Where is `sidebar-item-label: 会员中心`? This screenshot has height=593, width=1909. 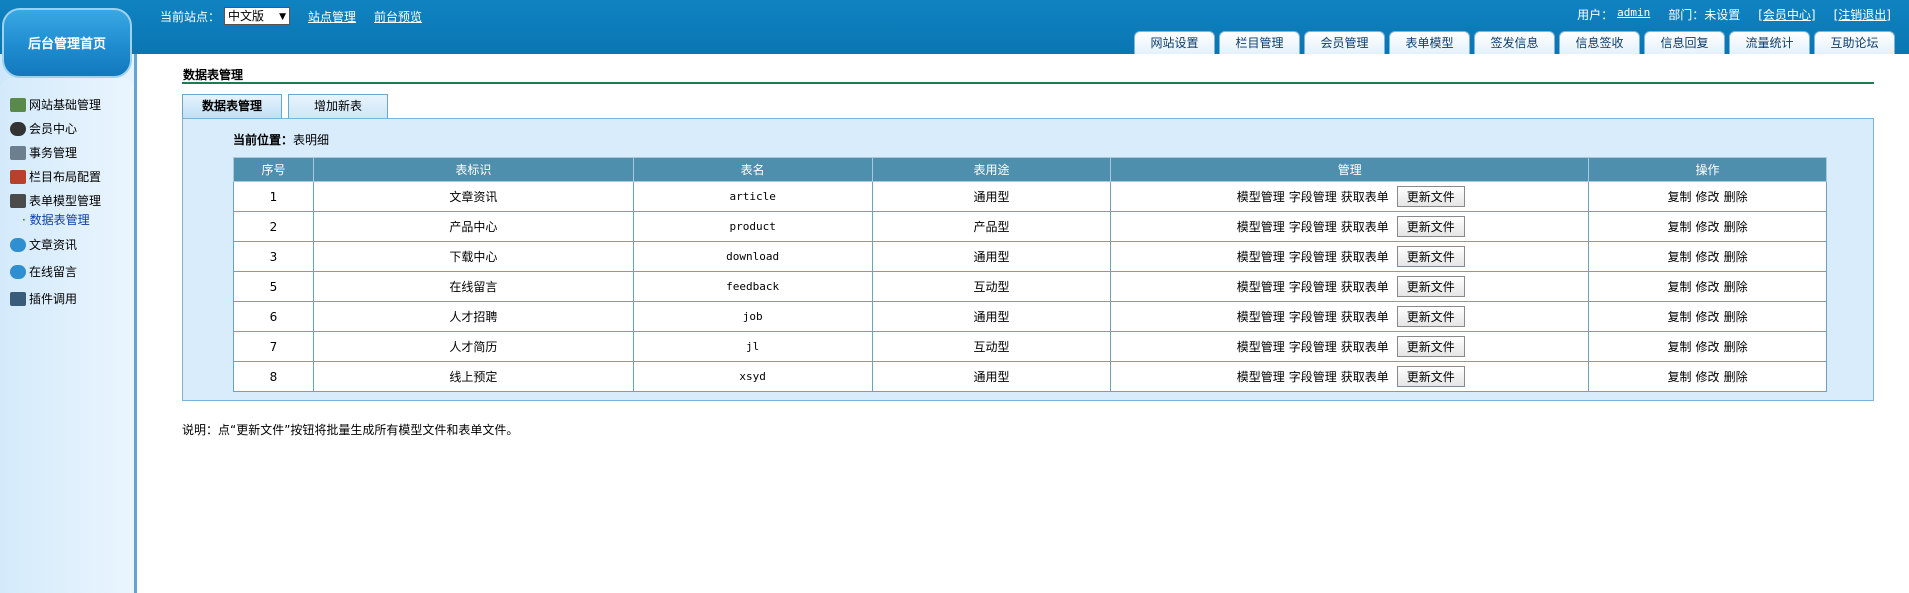 sidebar-item-label: 会员中心 is located at coordinates (53, 129).